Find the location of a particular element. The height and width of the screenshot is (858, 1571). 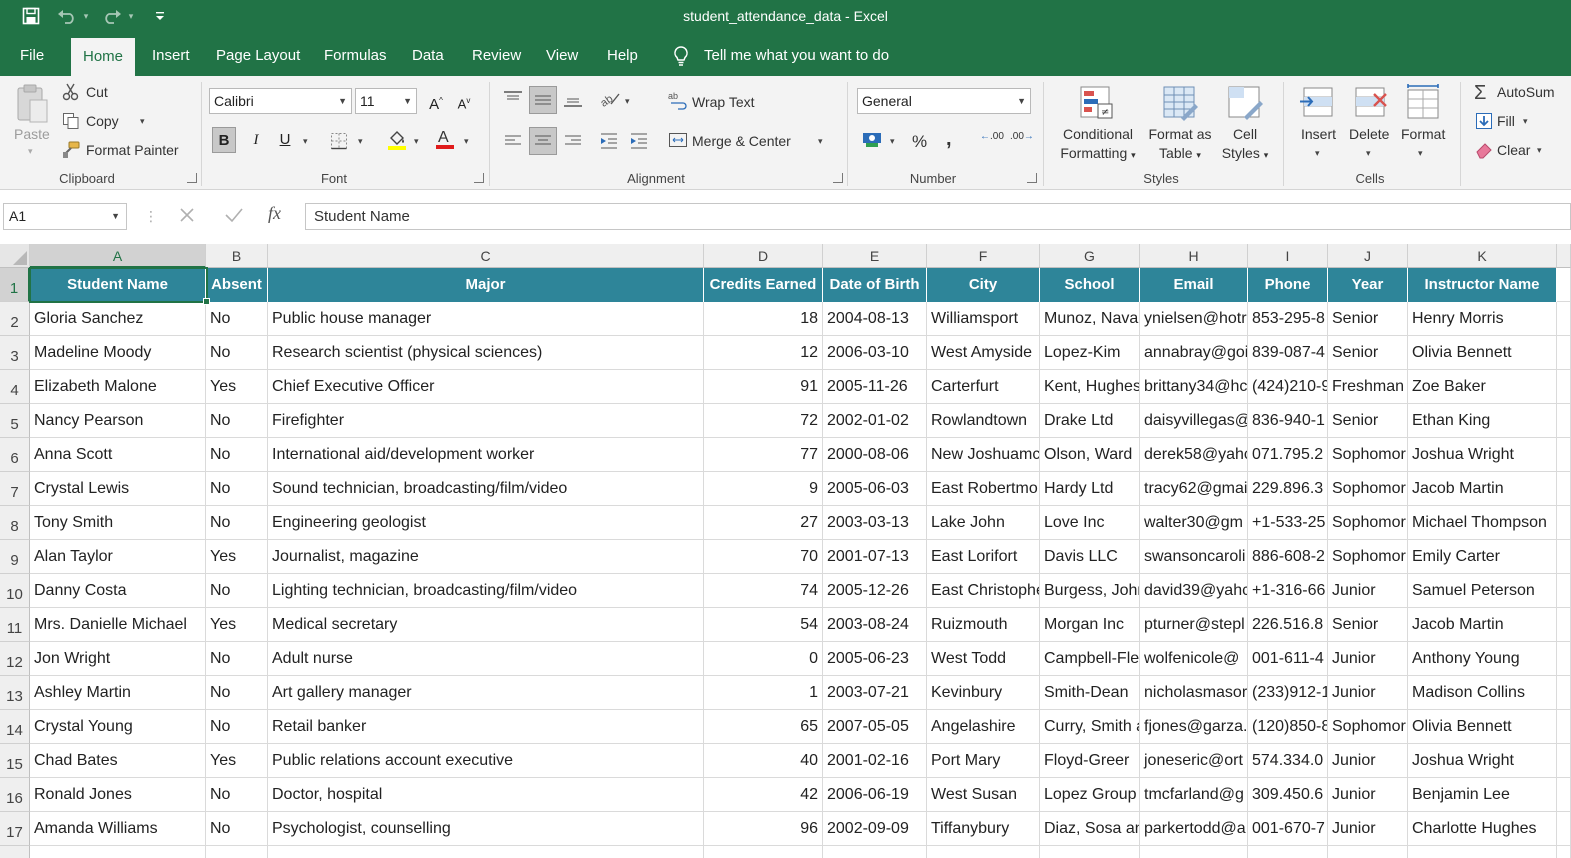

row-header: 13 is located at coordinates (15, 693).